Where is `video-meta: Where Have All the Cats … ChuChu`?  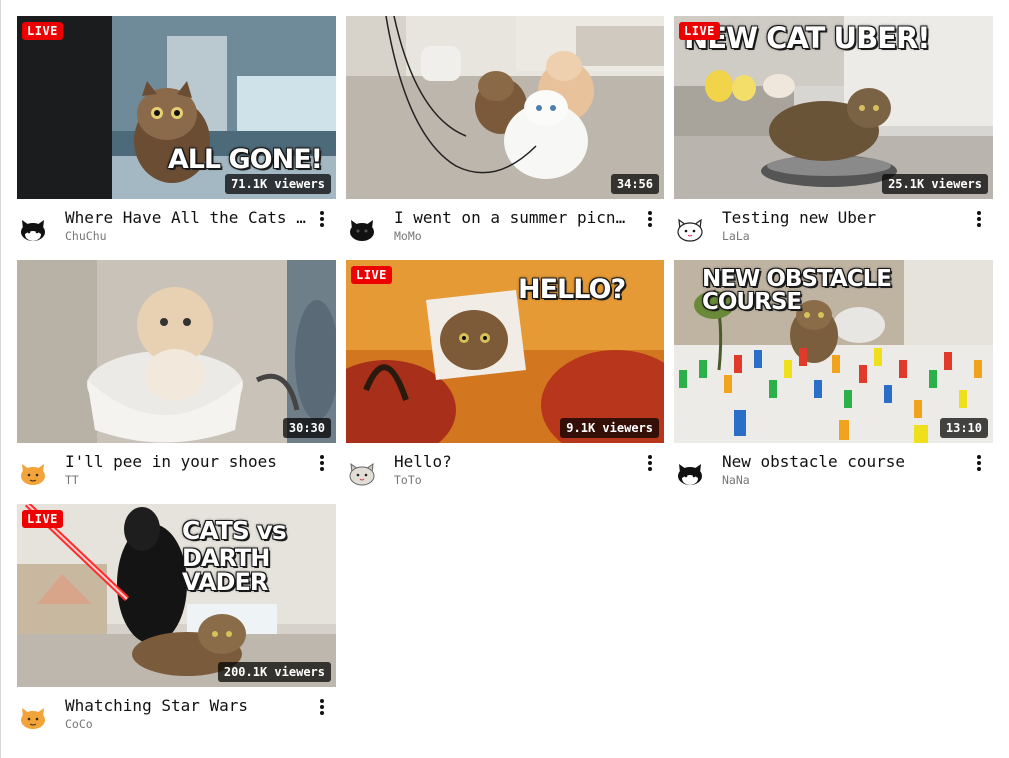
video-meta: Where Have All the Cats … ChuChu is located at coordinates (176, 229).